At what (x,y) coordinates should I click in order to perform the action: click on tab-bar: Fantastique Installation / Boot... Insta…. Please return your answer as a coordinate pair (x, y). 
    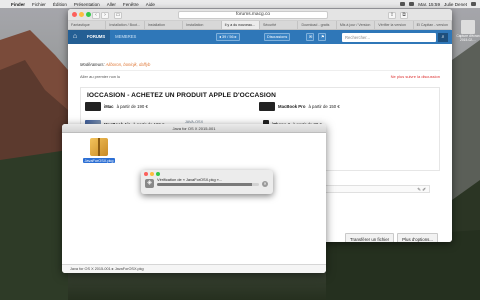
    Looking at the image, I should click on (260, 25).